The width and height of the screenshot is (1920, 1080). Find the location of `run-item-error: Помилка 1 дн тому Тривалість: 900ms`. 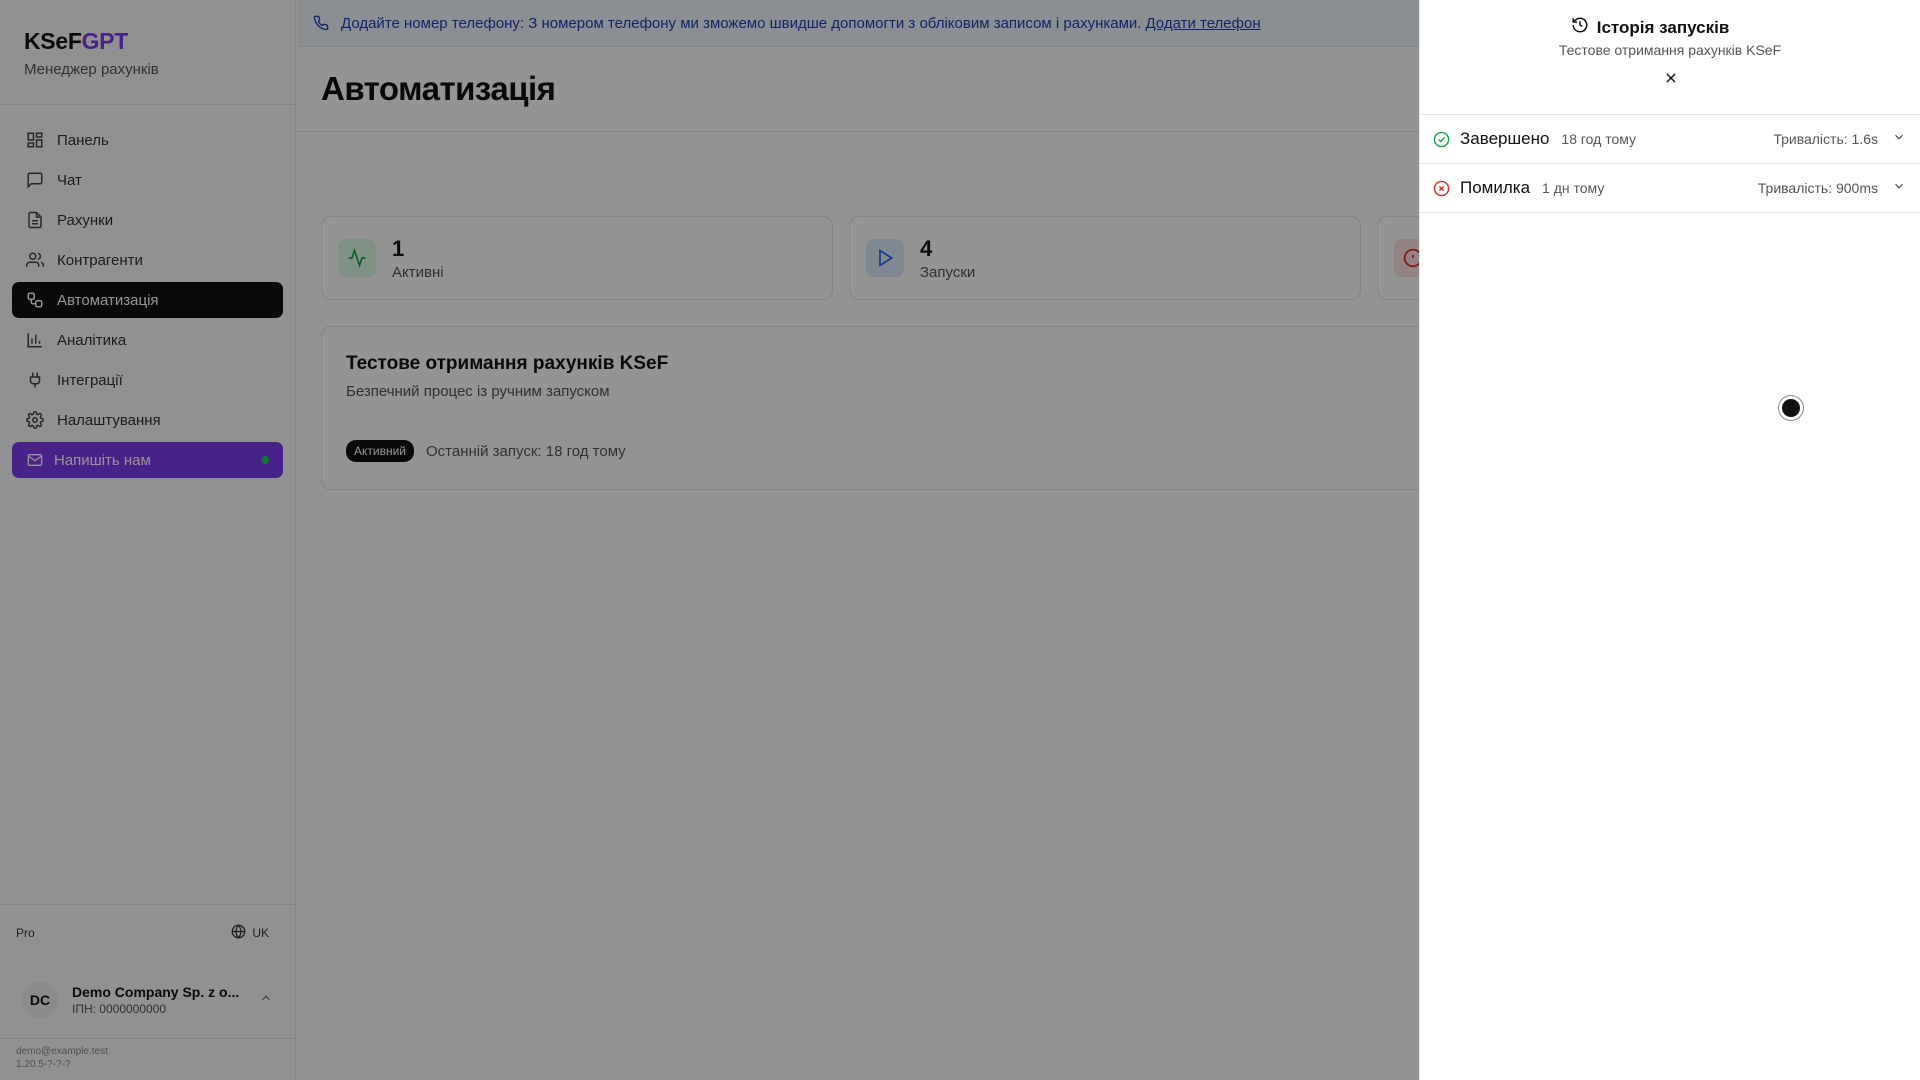

run-item-error: Помилка 1 дн тому Тривалість: 900ms is located at coordinates (1670, 188).